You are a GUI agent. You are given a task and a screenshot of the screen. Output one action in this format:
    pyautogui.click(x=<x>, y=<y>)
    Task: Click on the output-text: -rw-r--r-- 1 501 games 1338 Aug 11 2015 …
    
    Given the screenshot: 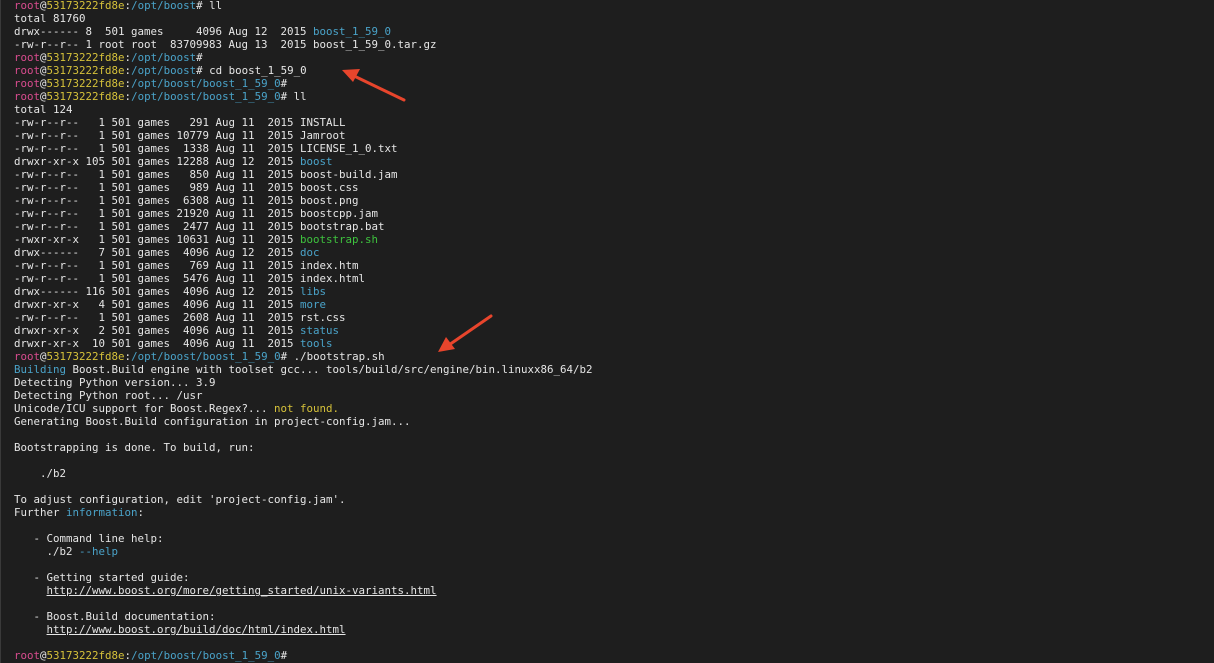 What is the action you would take?
    pyautogui.click(x=206, y=148)
    